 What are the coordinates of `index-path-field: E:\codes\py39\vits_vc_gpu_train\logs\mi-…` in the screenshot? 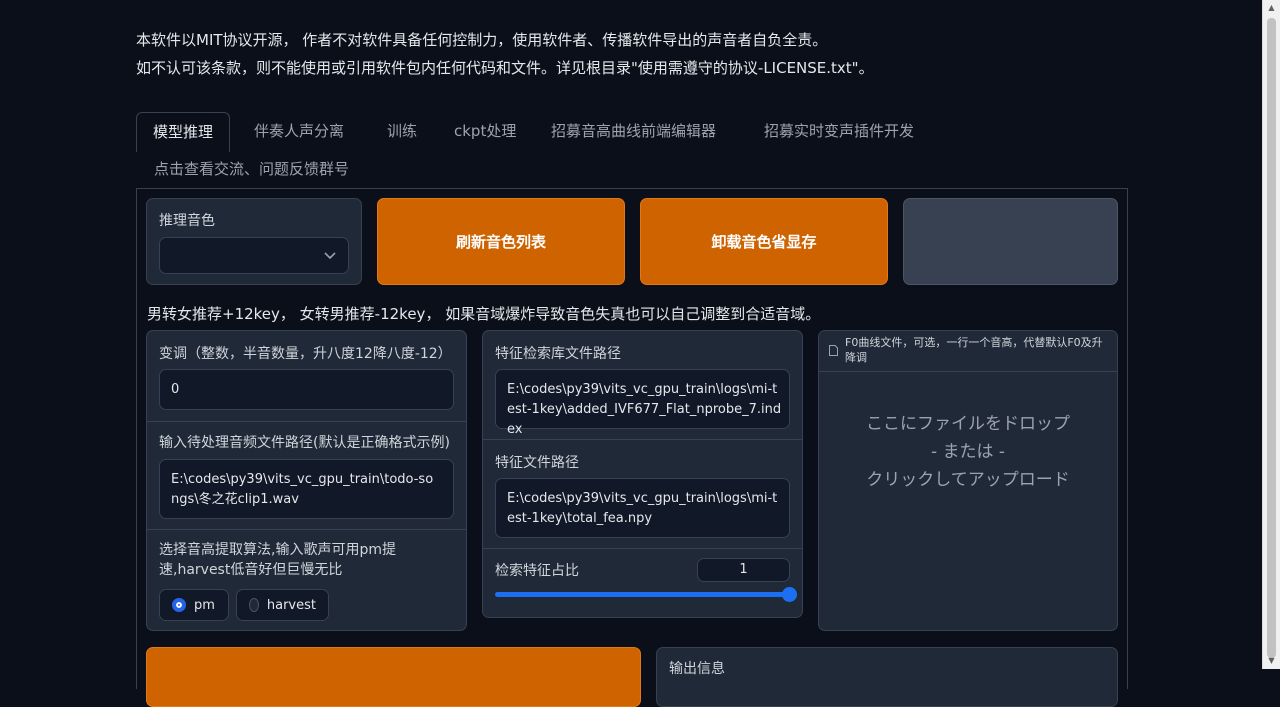 It's located at (642, 403).